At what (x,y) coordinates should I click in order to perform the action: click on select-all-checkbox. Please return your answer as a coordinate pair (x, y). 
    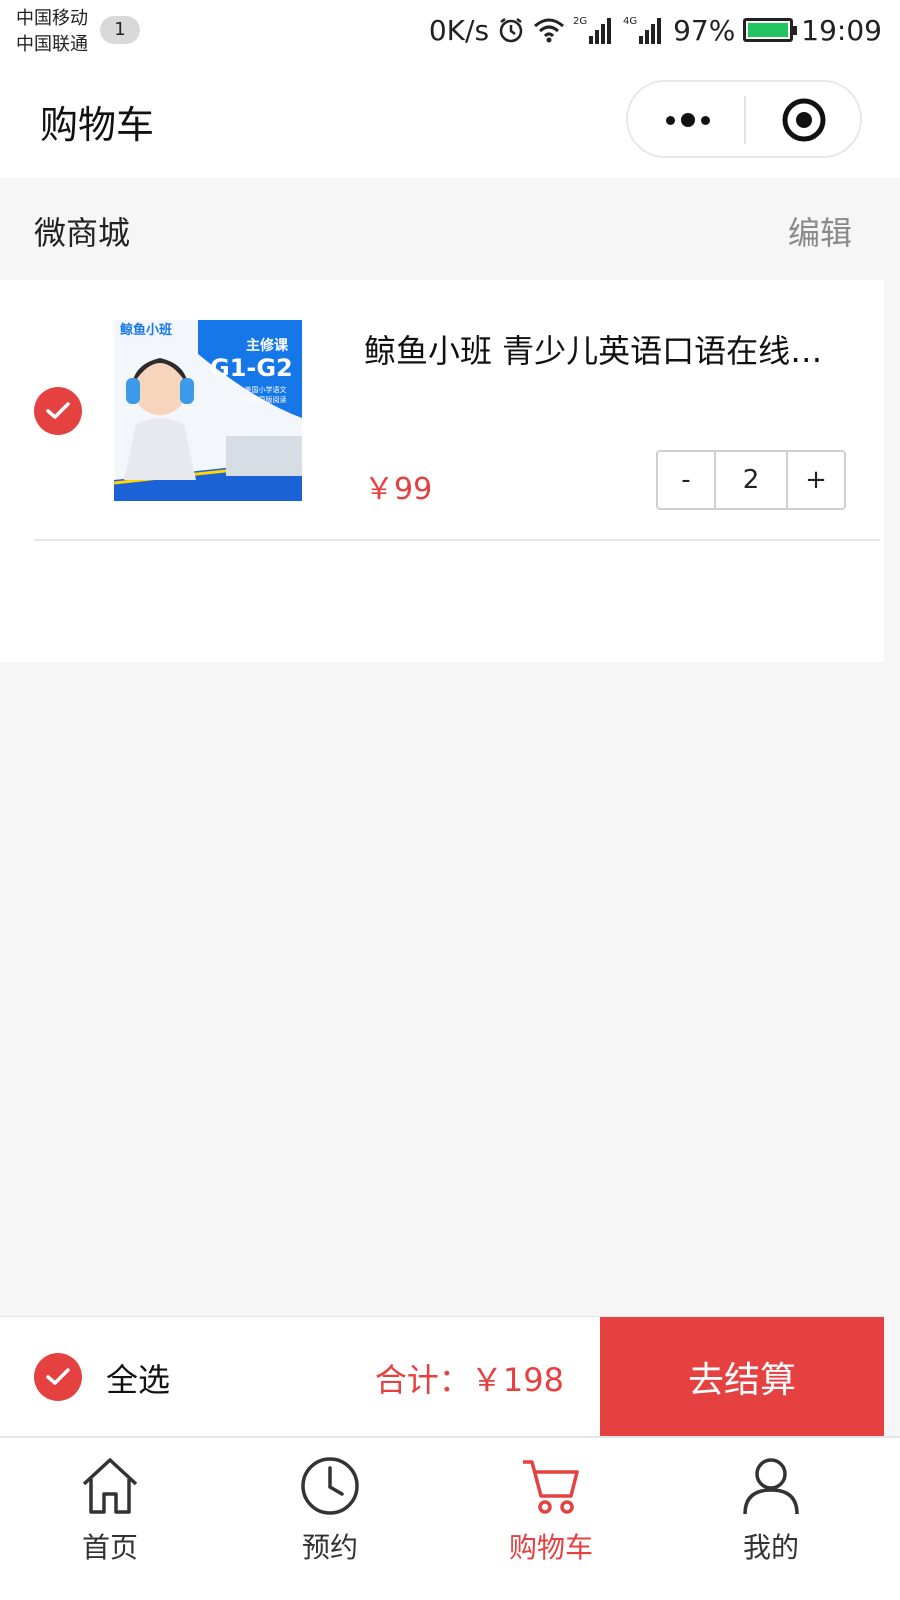
    Looking at the image, I should click on (58, 1377).